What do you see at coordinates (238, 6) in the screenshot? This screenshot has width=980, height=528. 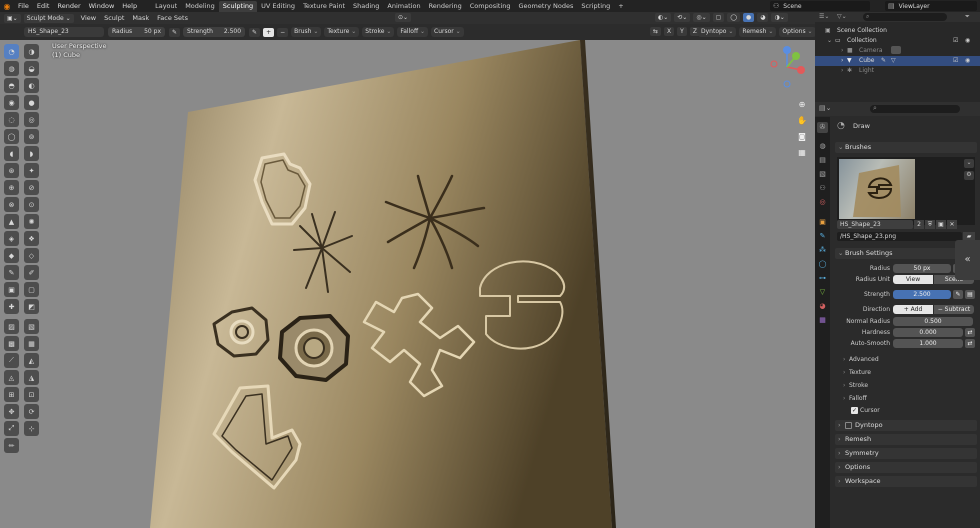 I see `tab-sculpting: Sculpting` at bounding box center [238, 6].